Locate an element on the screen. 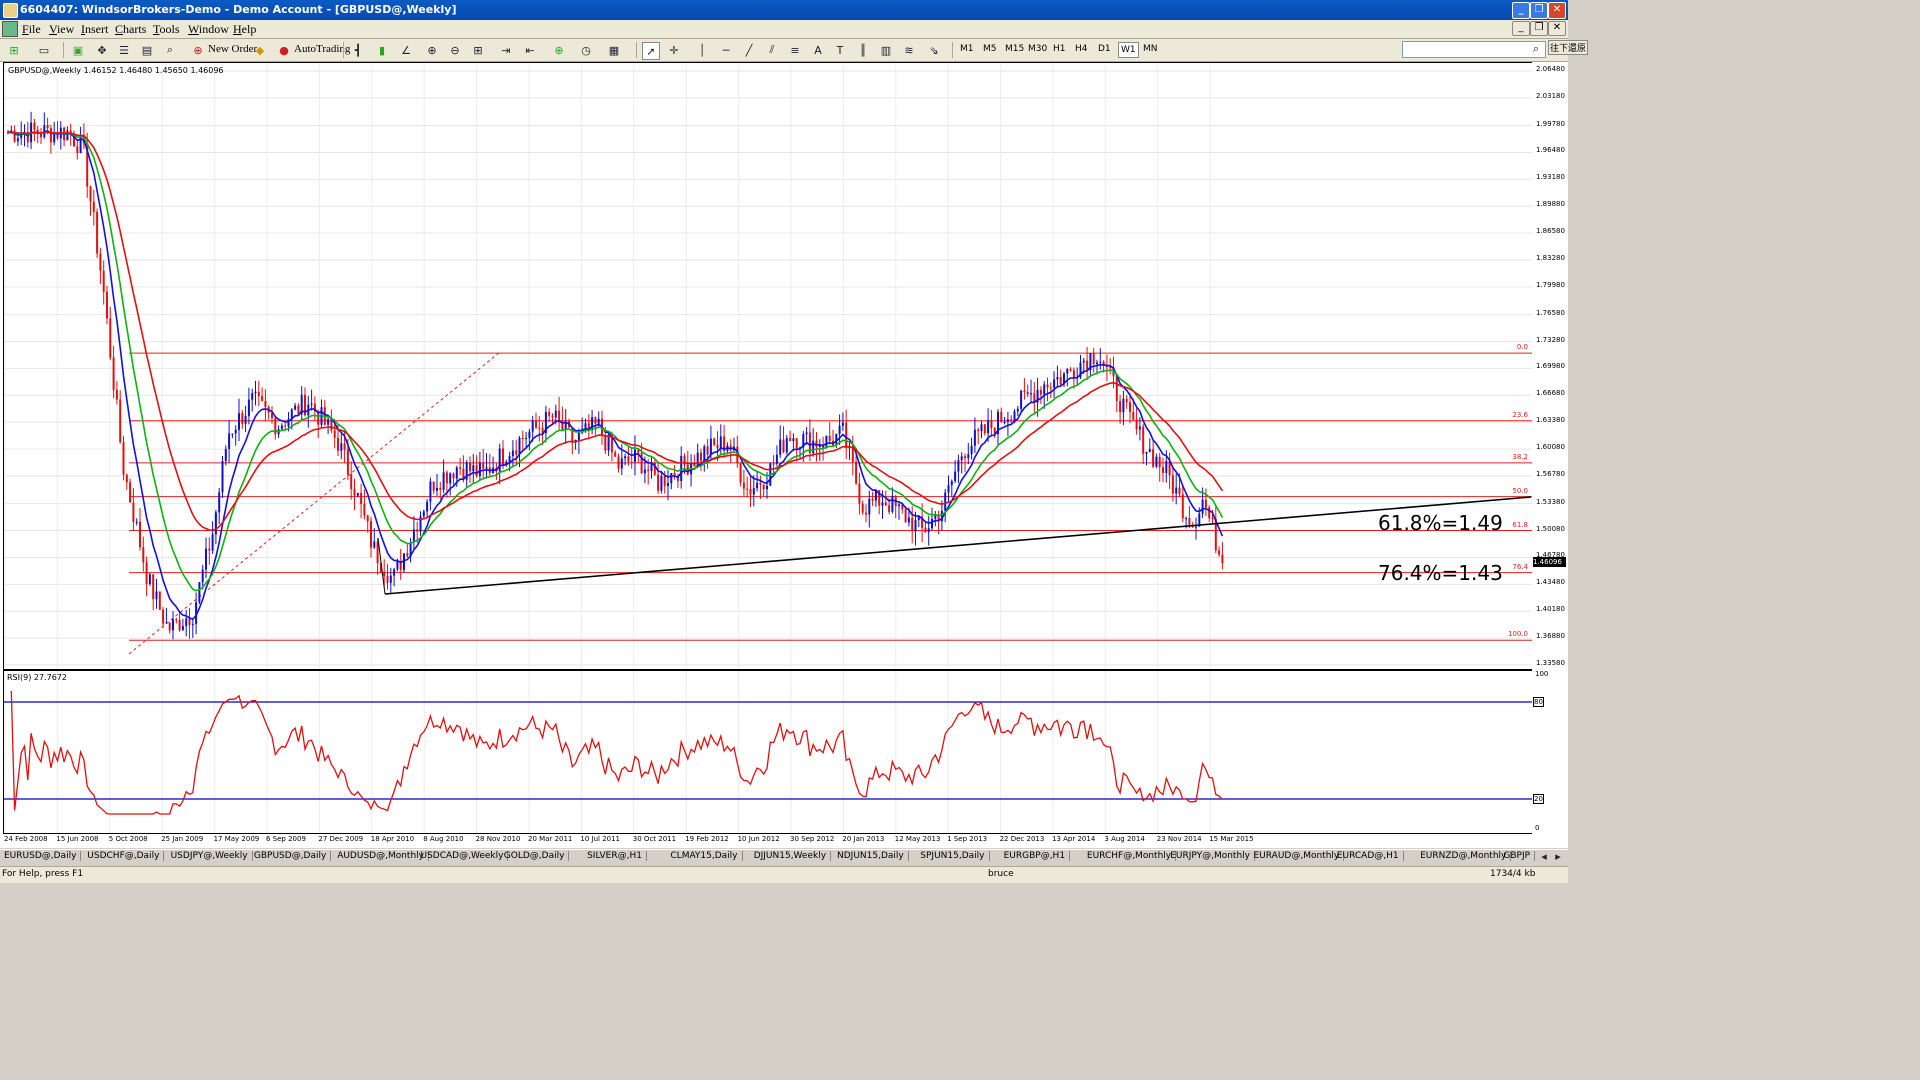 The height and width of the screenshot is (1080, 1920). chart-tab: EURCAD@,H1 is located at coordinates (1370, 856).